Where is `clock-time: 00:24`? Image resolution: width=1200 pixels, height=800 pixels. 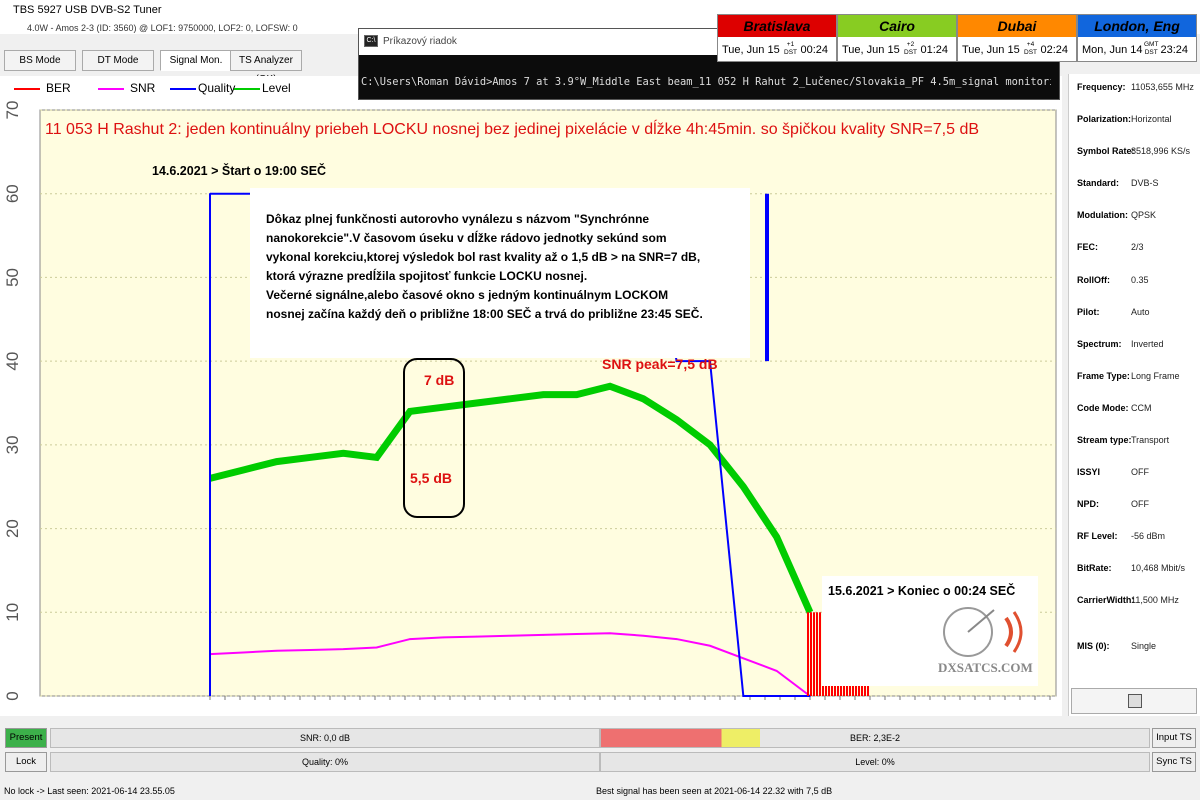 clock-time: 00:24 is located at coordinates (814, 50).